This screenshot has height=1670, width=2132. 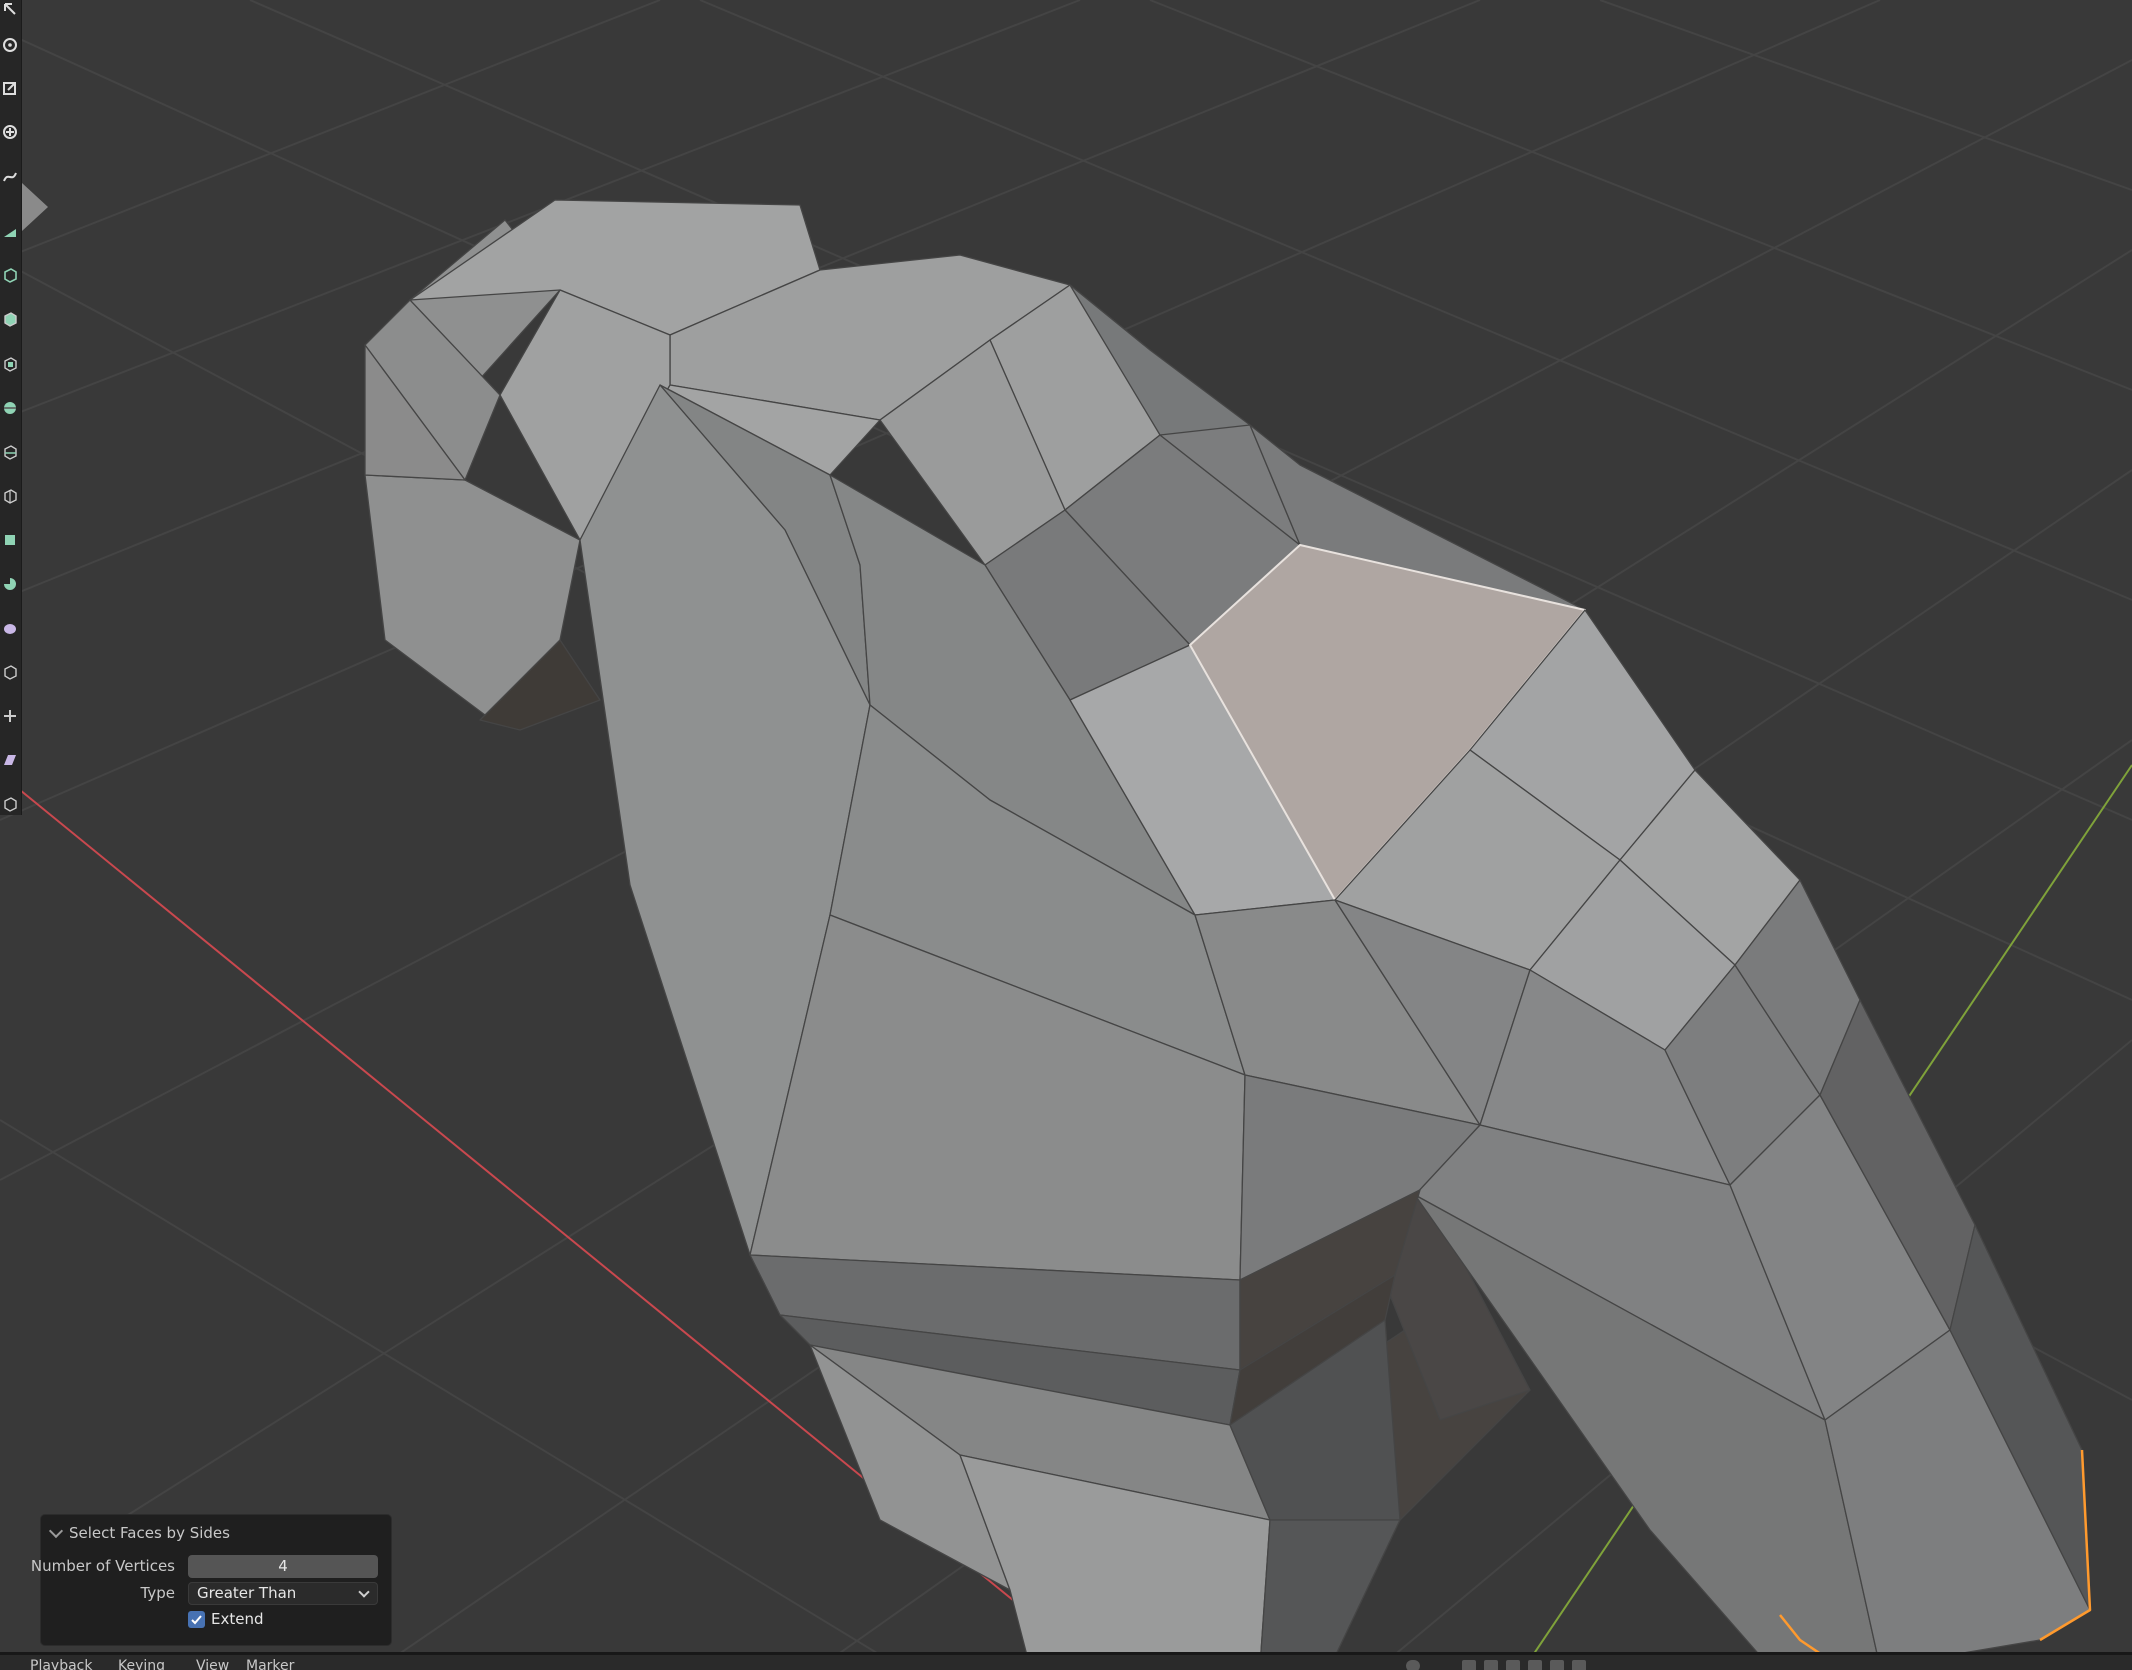 I want to click on knife-tool, so click(x=10, y=496).